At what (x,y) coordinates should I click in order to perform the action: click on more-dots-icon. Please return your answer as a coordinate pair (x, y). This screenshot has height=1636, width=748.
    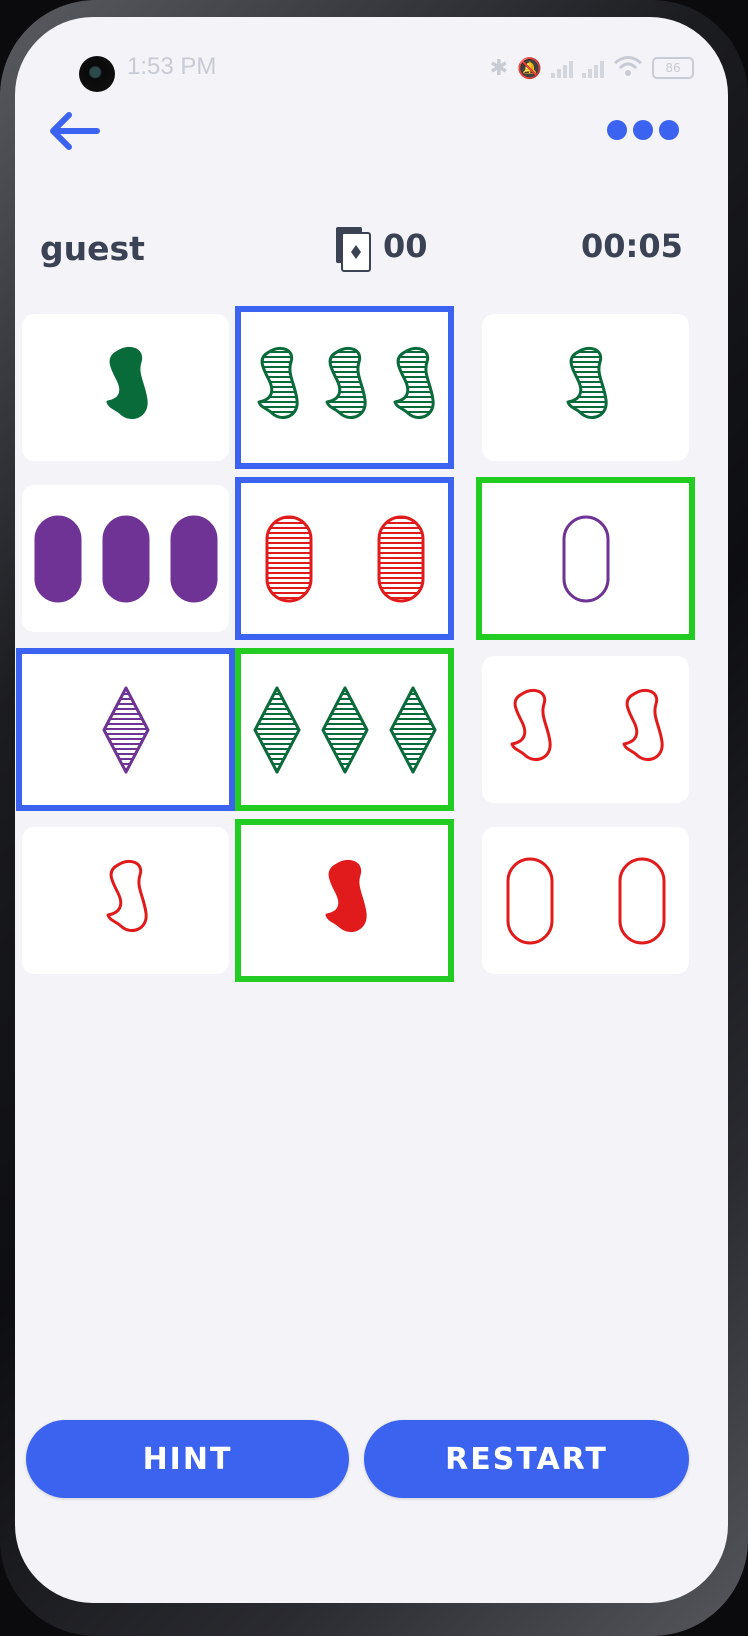
    Looking at the image, I should click on (643, 130).